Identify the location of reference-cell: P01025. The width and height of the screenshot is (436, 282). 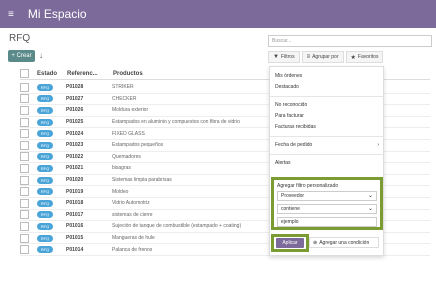
(75, 122).